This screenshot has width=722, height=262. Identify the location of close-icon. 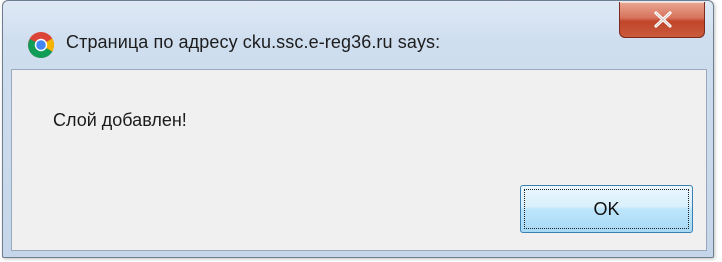
(663, 19).